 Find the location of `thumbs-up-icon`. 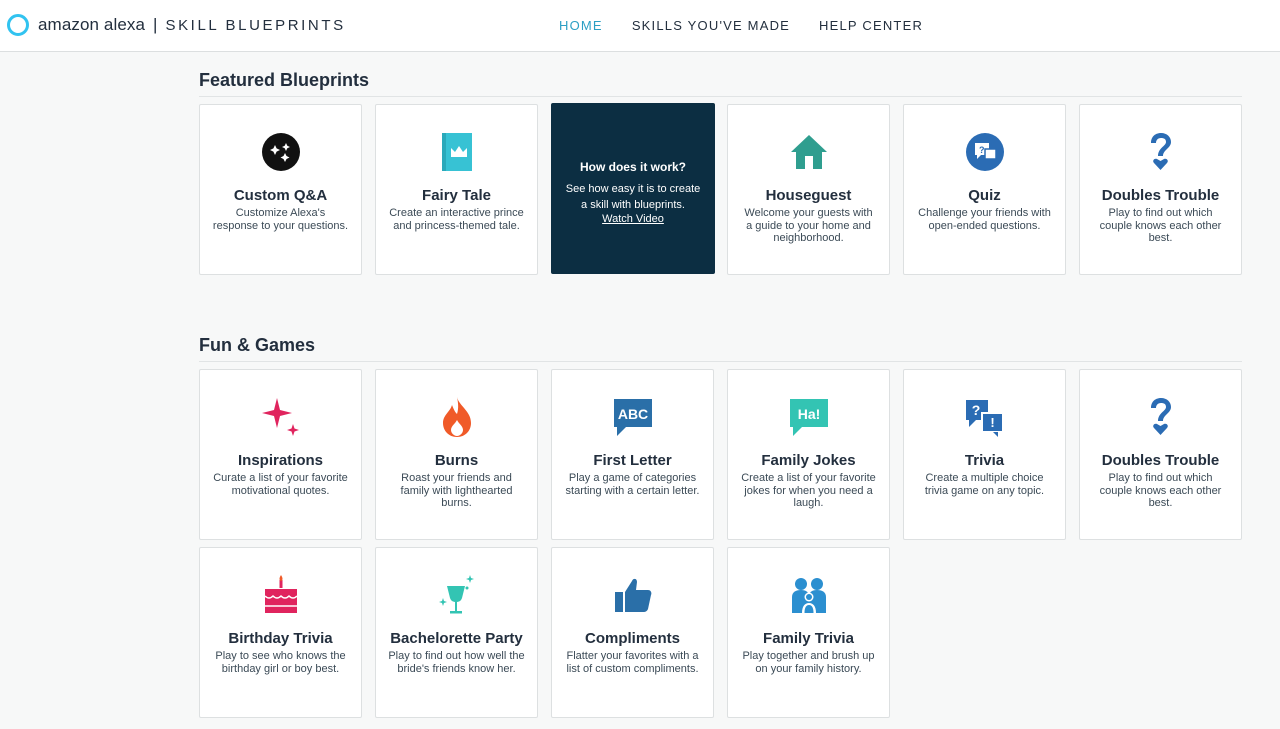

thumbs-up-icon is located at coordinates (632, 595).